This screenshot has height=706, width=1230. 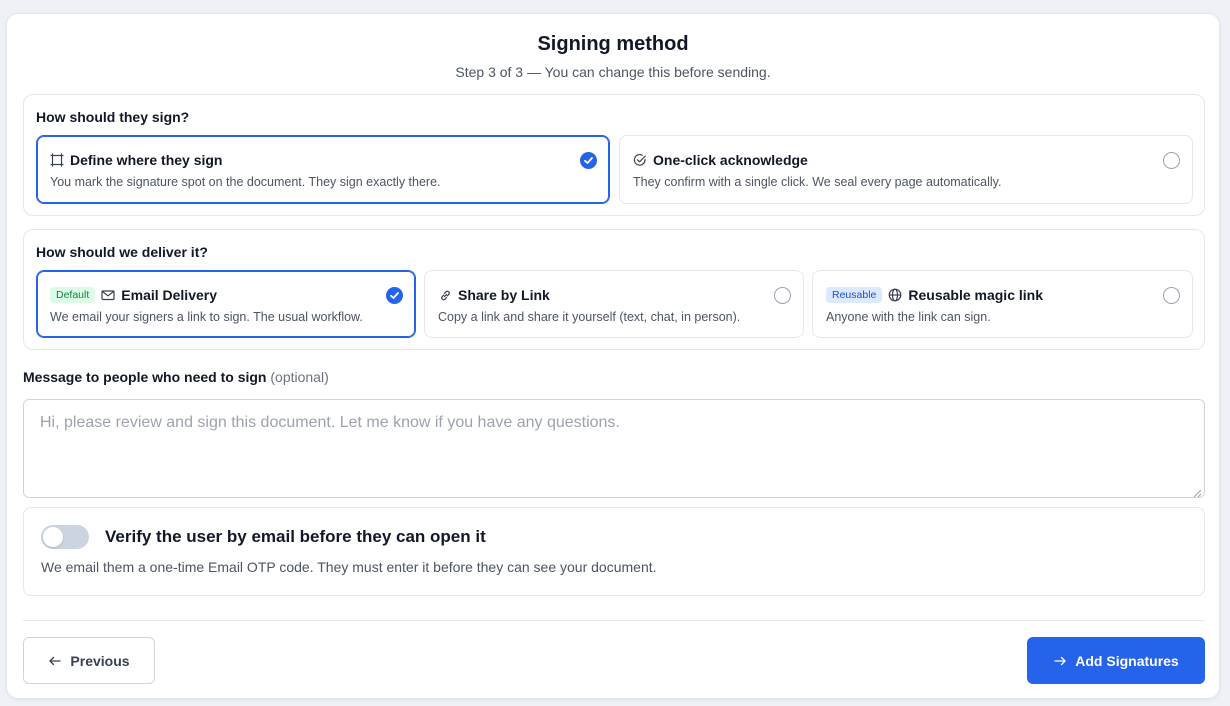 What do you see at coordinates (1127, 660) in the screenshot?
I see `add-signatures-label: Add Signatures` at bounding box center [1127, 660].